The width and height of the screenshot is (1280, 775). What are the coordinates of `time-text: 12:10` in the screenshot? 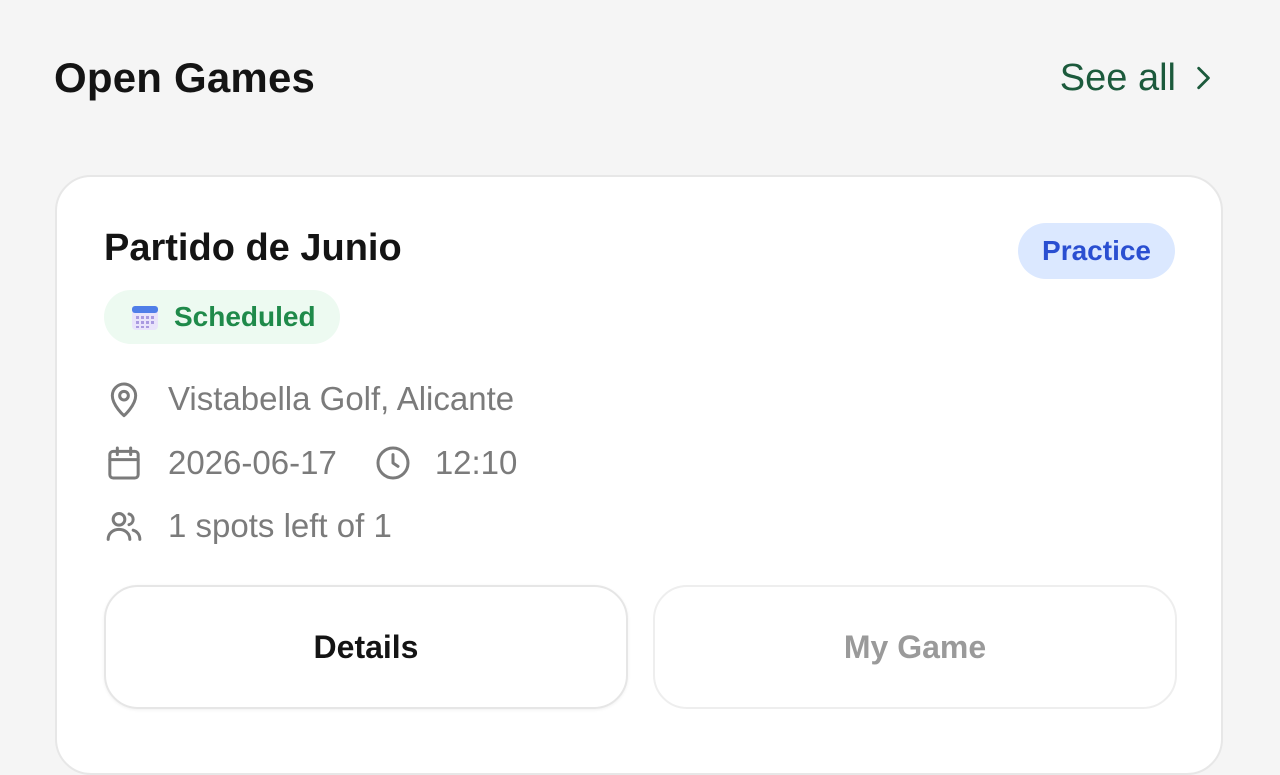 It's located at (476, 462).